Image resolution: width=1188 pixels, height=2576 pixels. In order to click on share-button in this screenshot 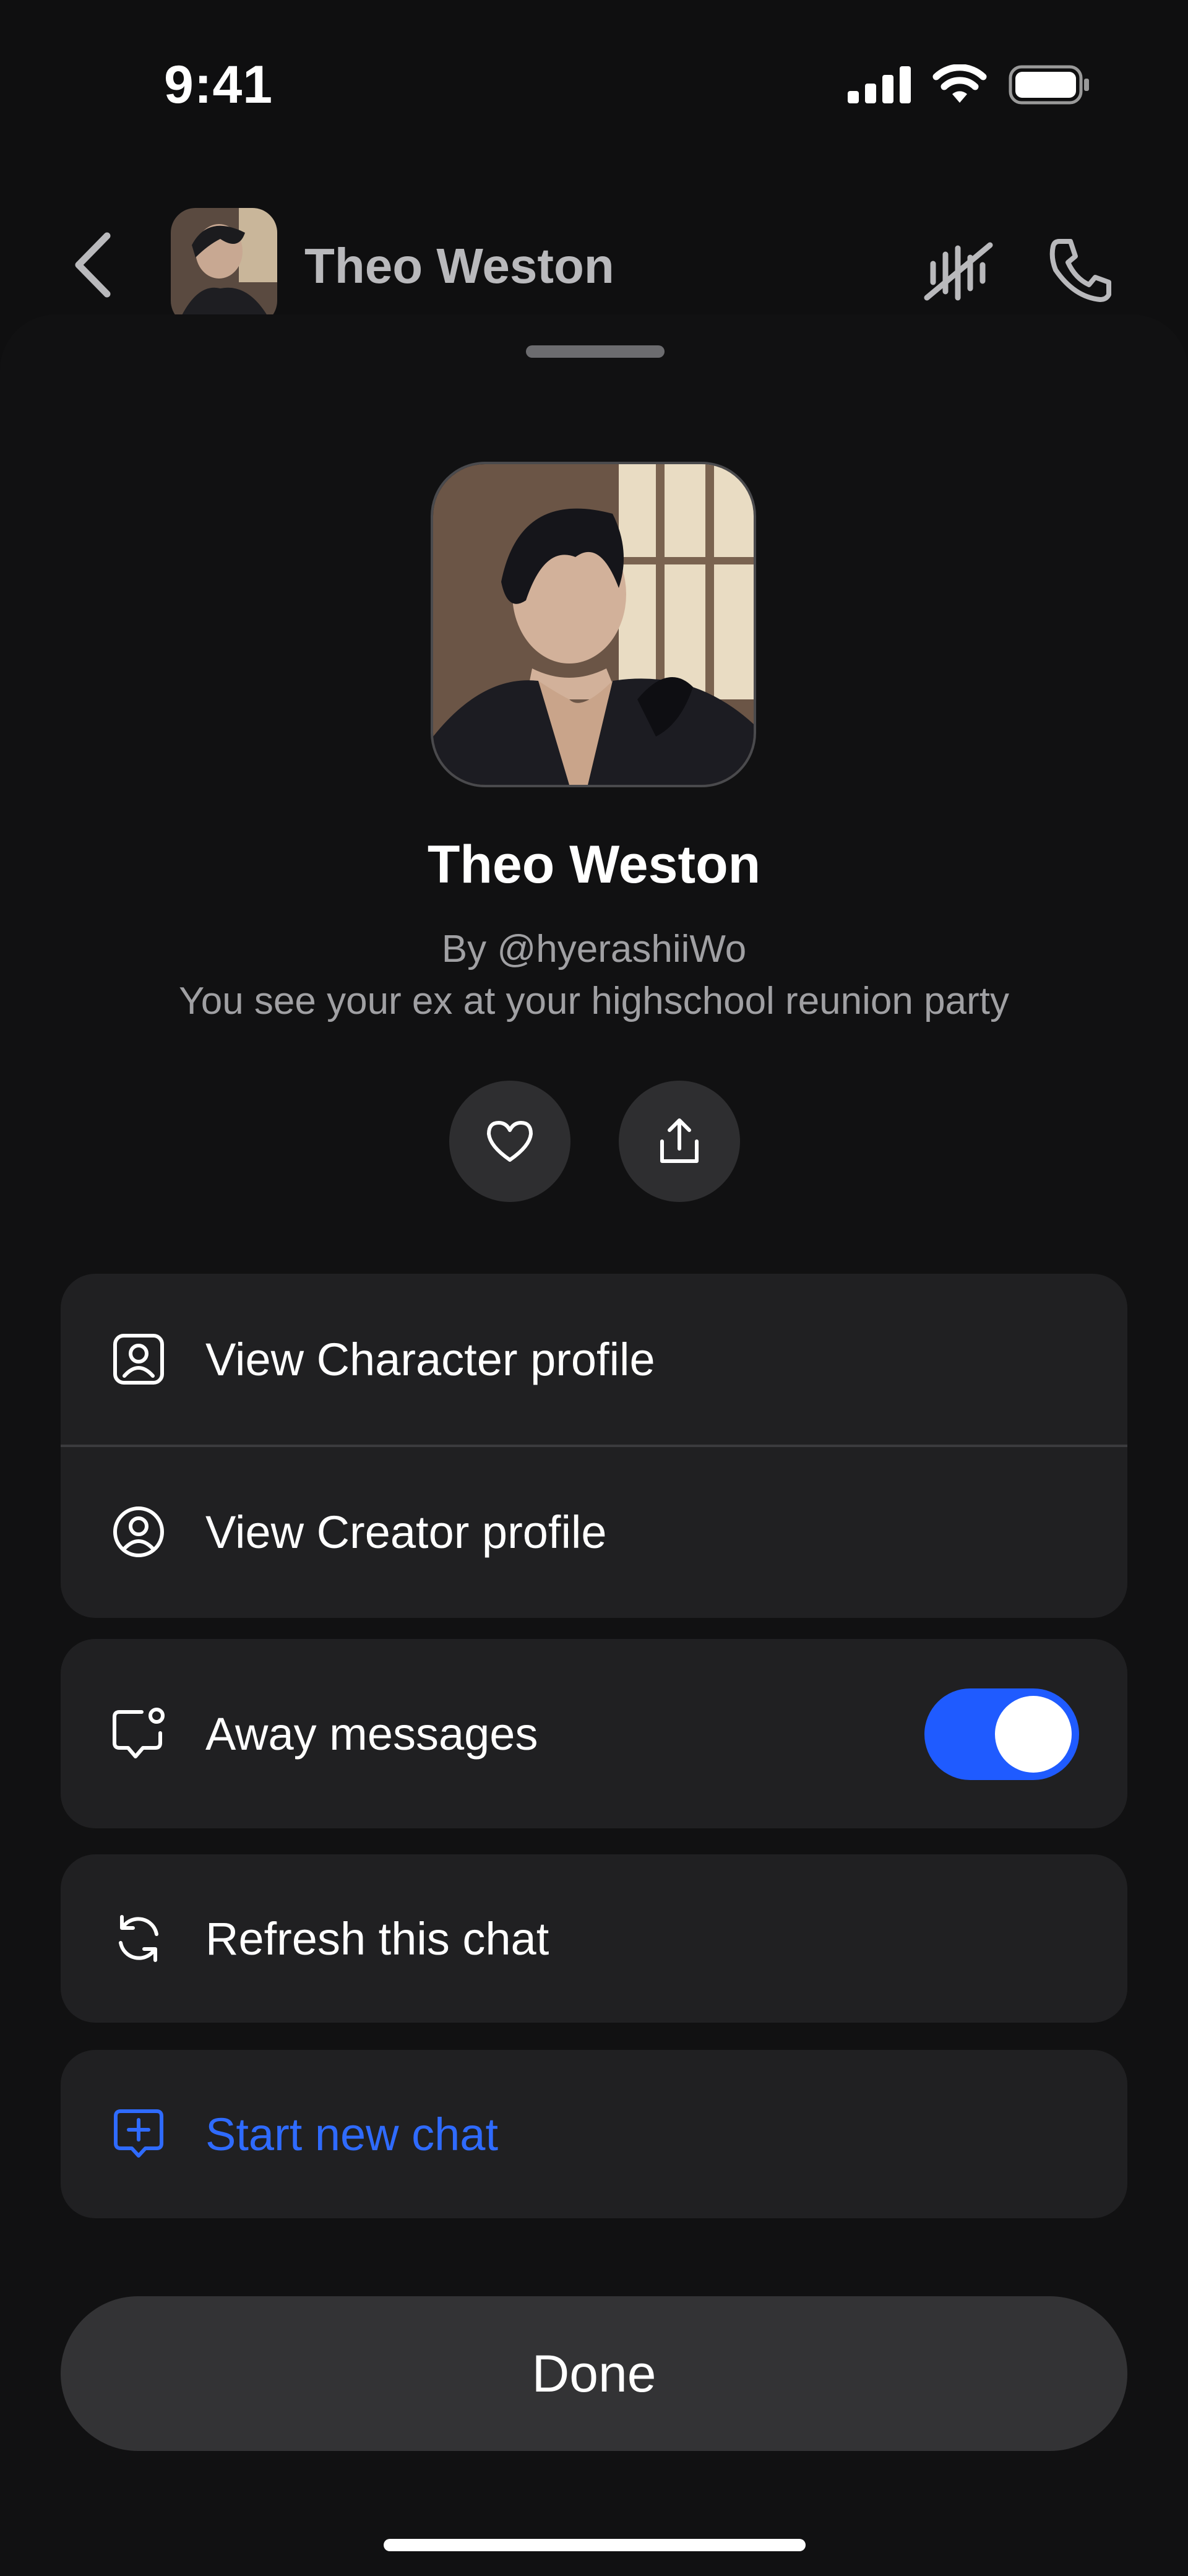, I will do `click(680, 1141)`.